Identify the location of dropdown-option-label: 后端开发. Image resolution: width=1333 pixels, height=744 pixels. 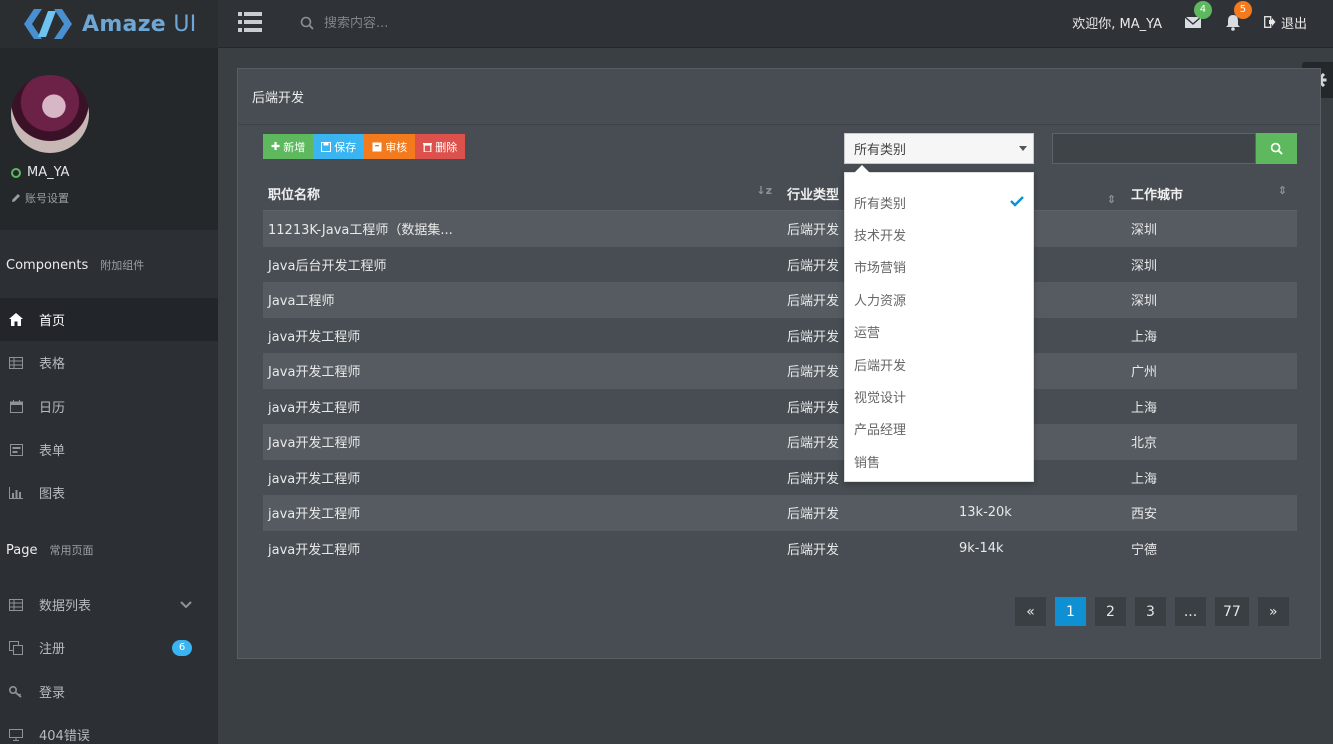
(880, 366).